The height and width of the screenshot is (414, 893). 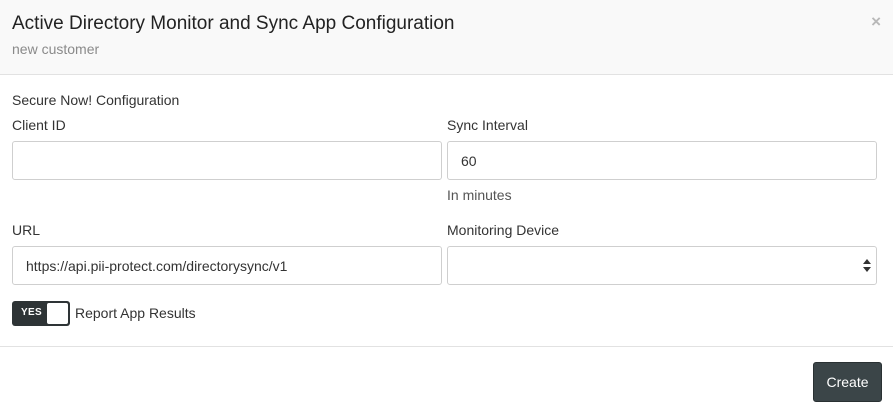 I want to click on sync-interval-input, so click(x=662, y=160).